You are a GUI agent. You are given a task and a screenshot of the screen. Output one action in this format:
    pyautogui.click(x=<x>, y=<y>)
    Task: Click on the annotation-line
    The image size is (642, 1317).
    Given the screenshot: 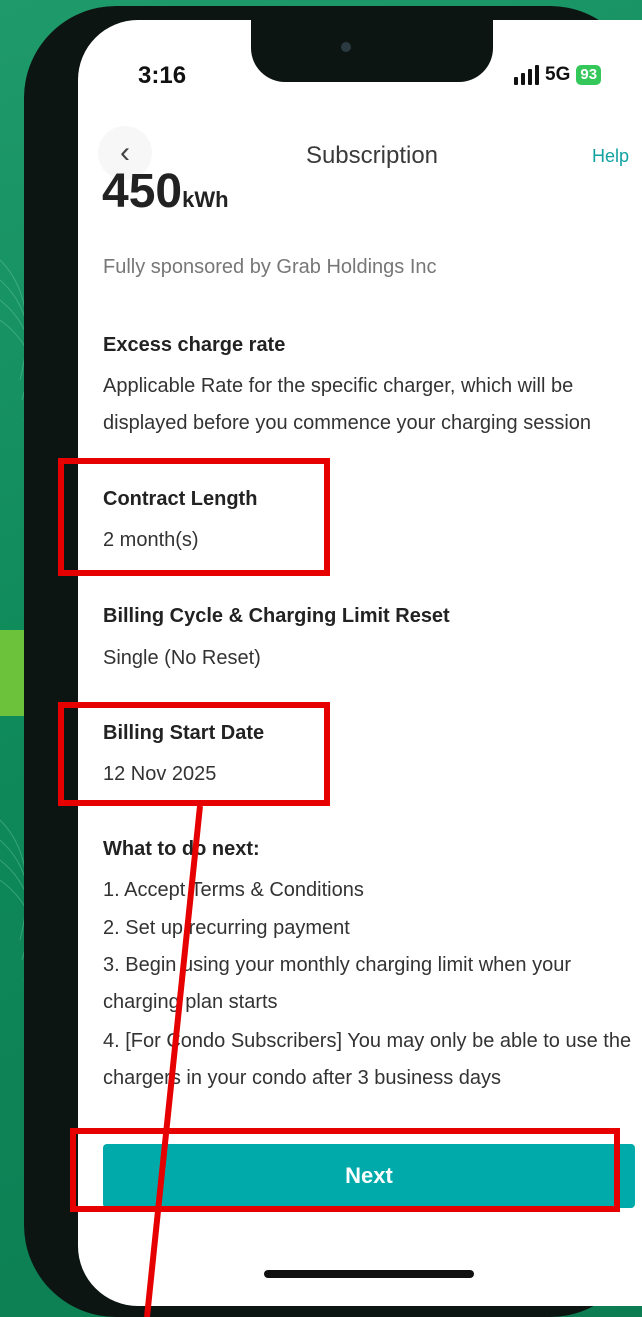 What is the action you would take?
    pyautogui.click(x=173, y=1061)
    